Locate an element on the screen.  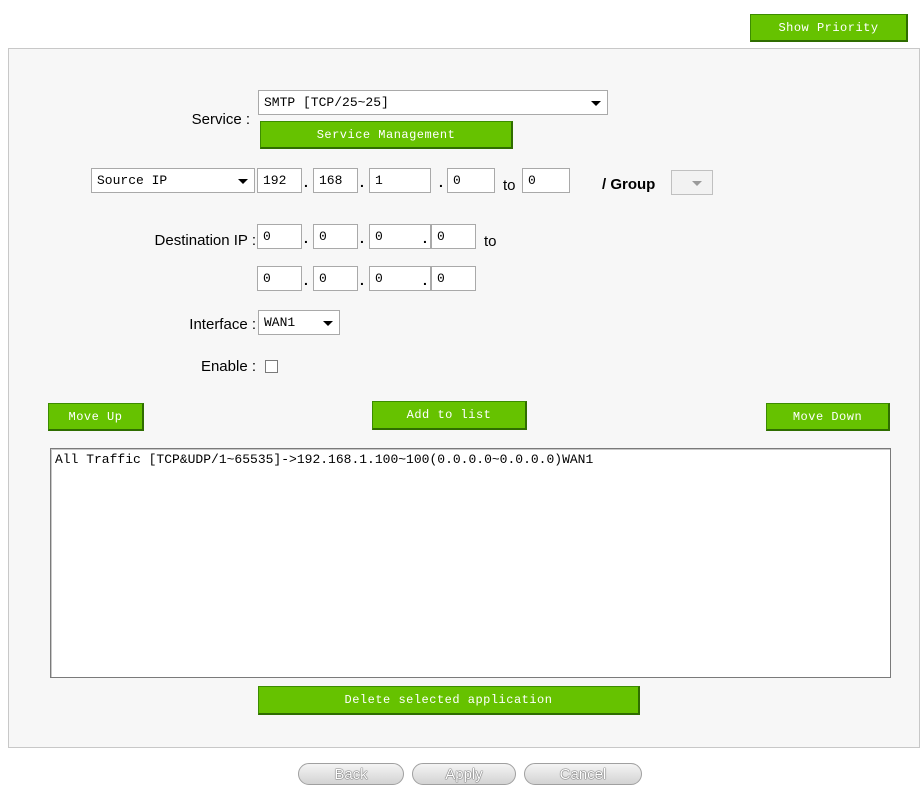
move-down-button: Move Down is located at coordinates (828, 417).